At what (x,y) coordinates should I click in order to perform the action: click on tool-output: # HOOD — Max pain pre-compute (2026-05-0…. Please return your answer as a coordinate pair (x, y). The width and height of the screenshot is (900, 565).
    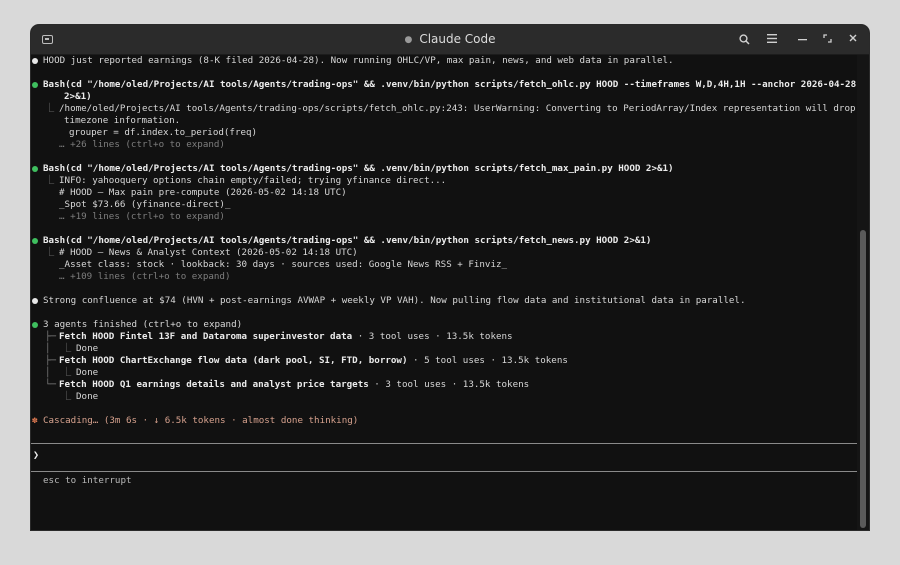
    Looking at the image, I should click on (203, 192).